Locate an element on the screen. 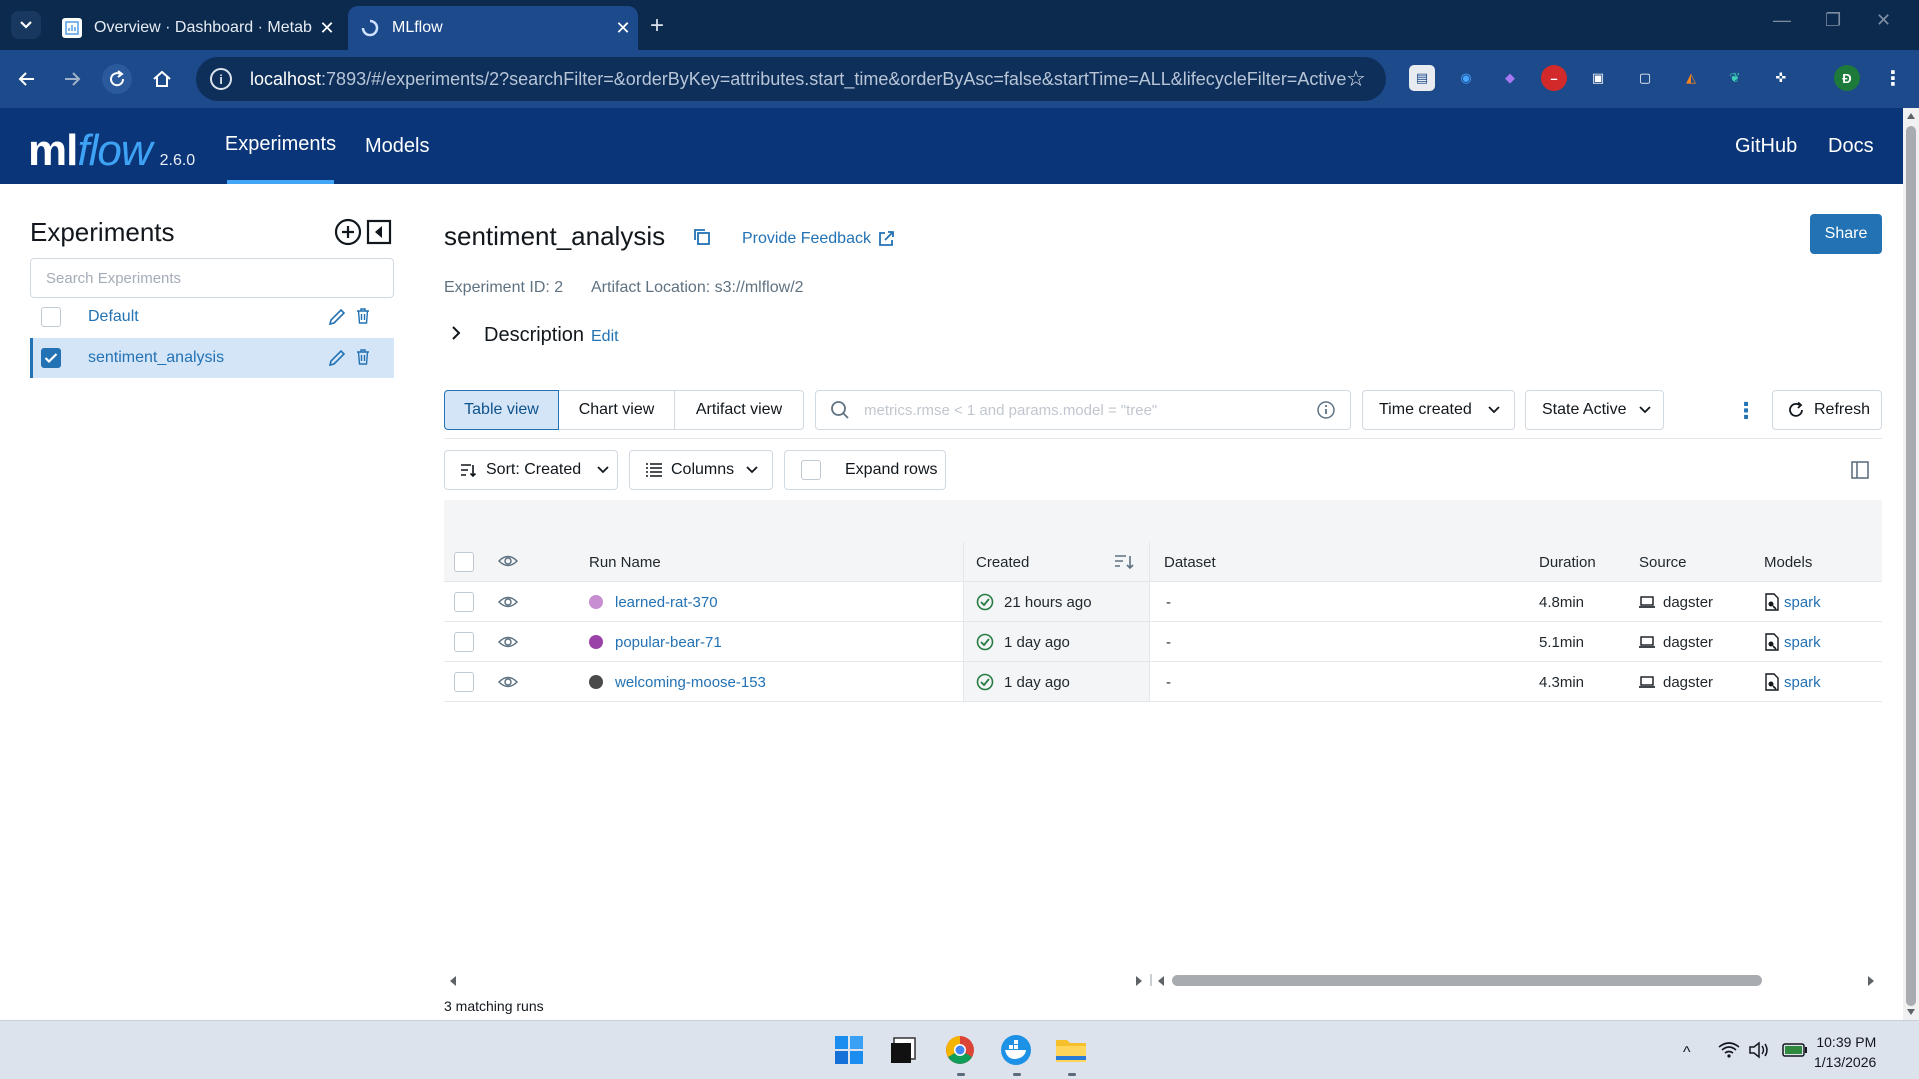 The height and width of the screenshot is (1079, 1919). file-explorer-icon is located at coordinates (1071, 1050).